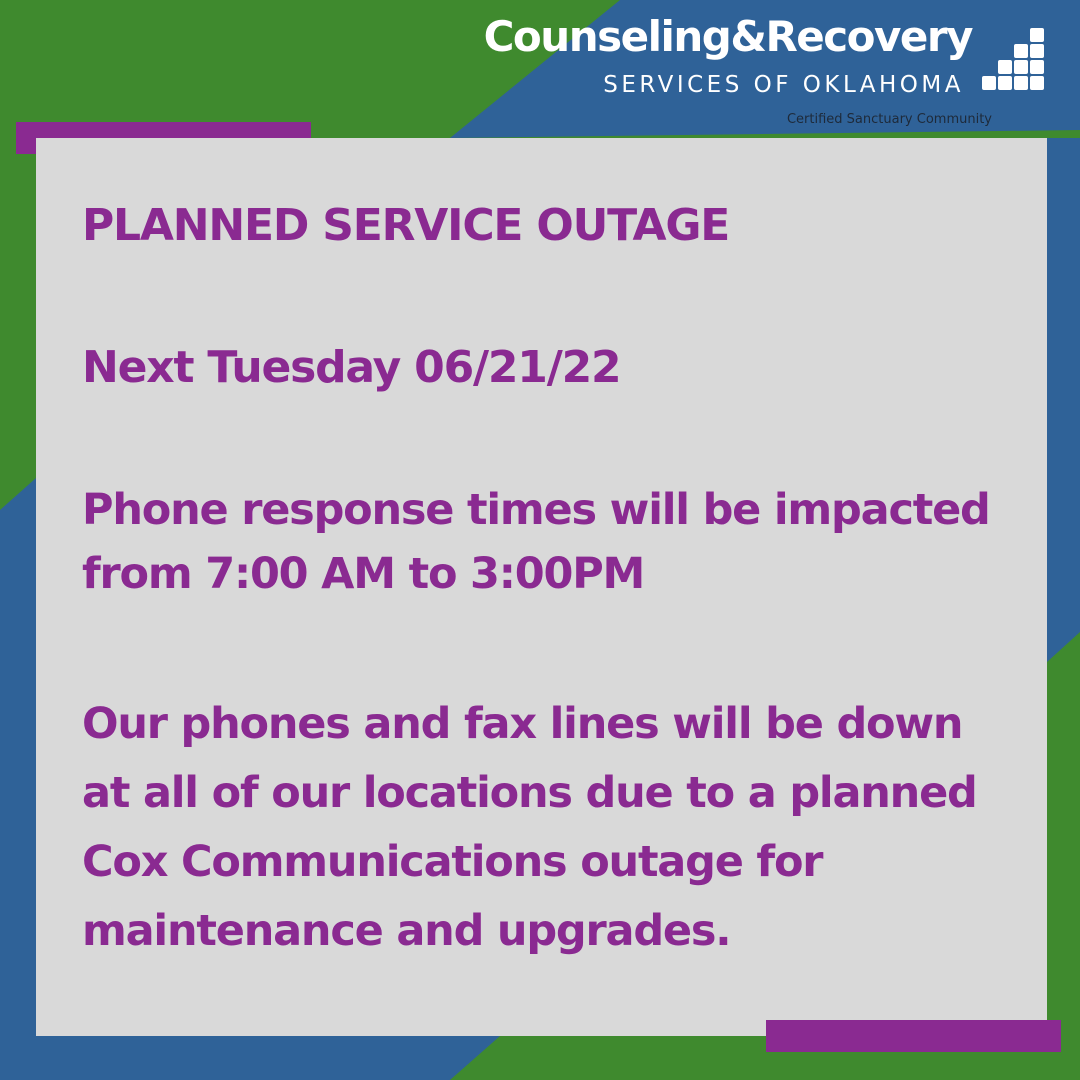 This screenshot has width=1080, height=1080. What do you see at coordinates (530, 793) in the screenshot?
I see `notice-detail-line: at all of our locations due to a planned` at bounding box center [530, 793].